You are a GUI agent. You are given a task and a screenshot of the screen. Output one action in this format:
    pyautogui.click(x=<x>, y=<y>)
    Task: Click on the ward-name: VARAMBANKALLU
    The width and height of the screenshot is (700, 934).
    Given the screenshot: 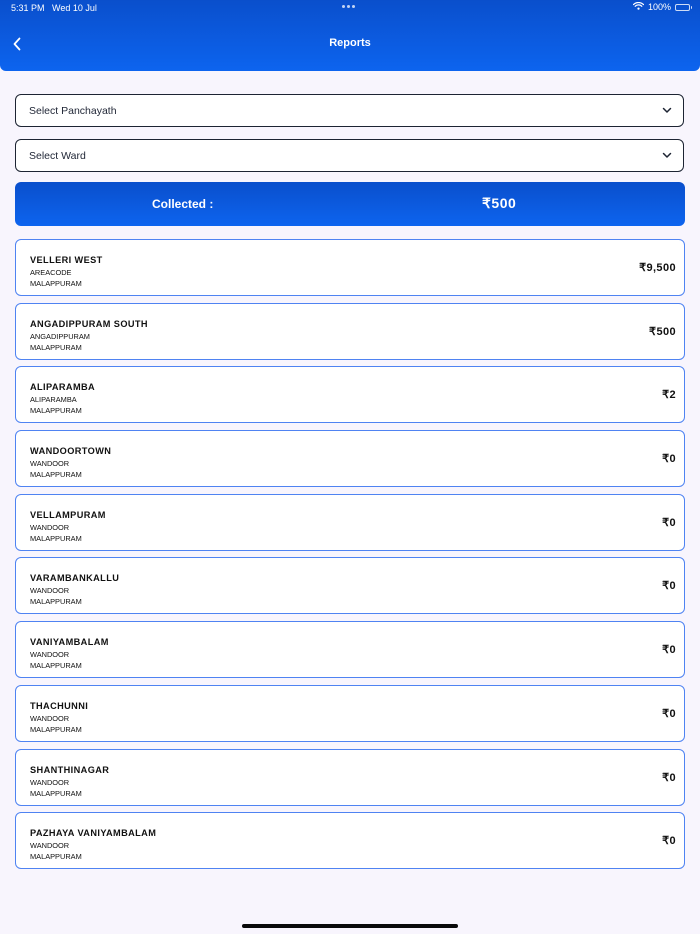 What is the action you would take?
    pyautogui.click(x=75, y=578)
    